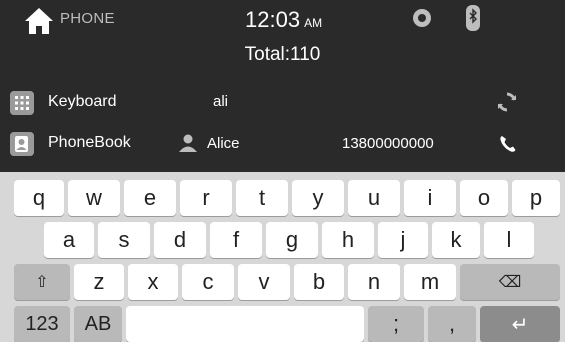 The height and width of the screenshot is (342, 565). I want to click on key-z: z, so click(99, 282).